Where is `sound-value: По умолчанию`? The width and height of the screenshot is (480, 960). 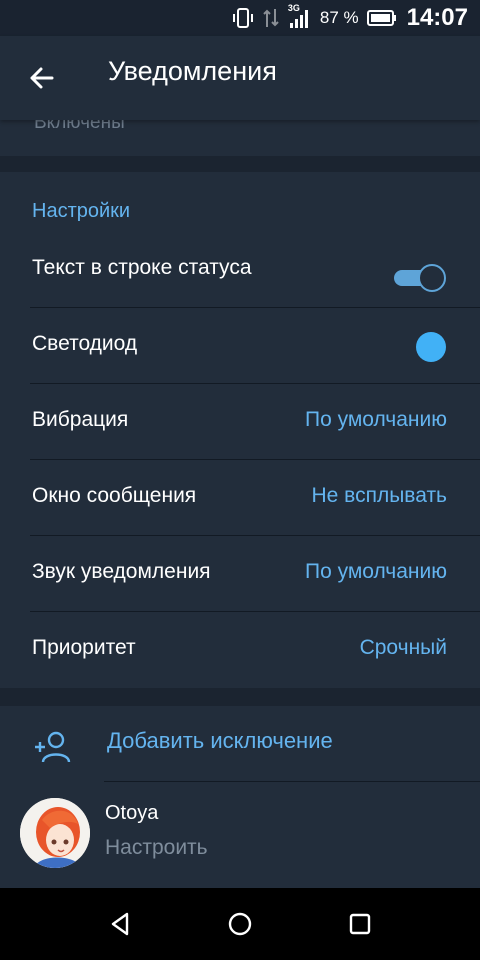
sound-value: По умолчанию is located at coordinates (375, 571).